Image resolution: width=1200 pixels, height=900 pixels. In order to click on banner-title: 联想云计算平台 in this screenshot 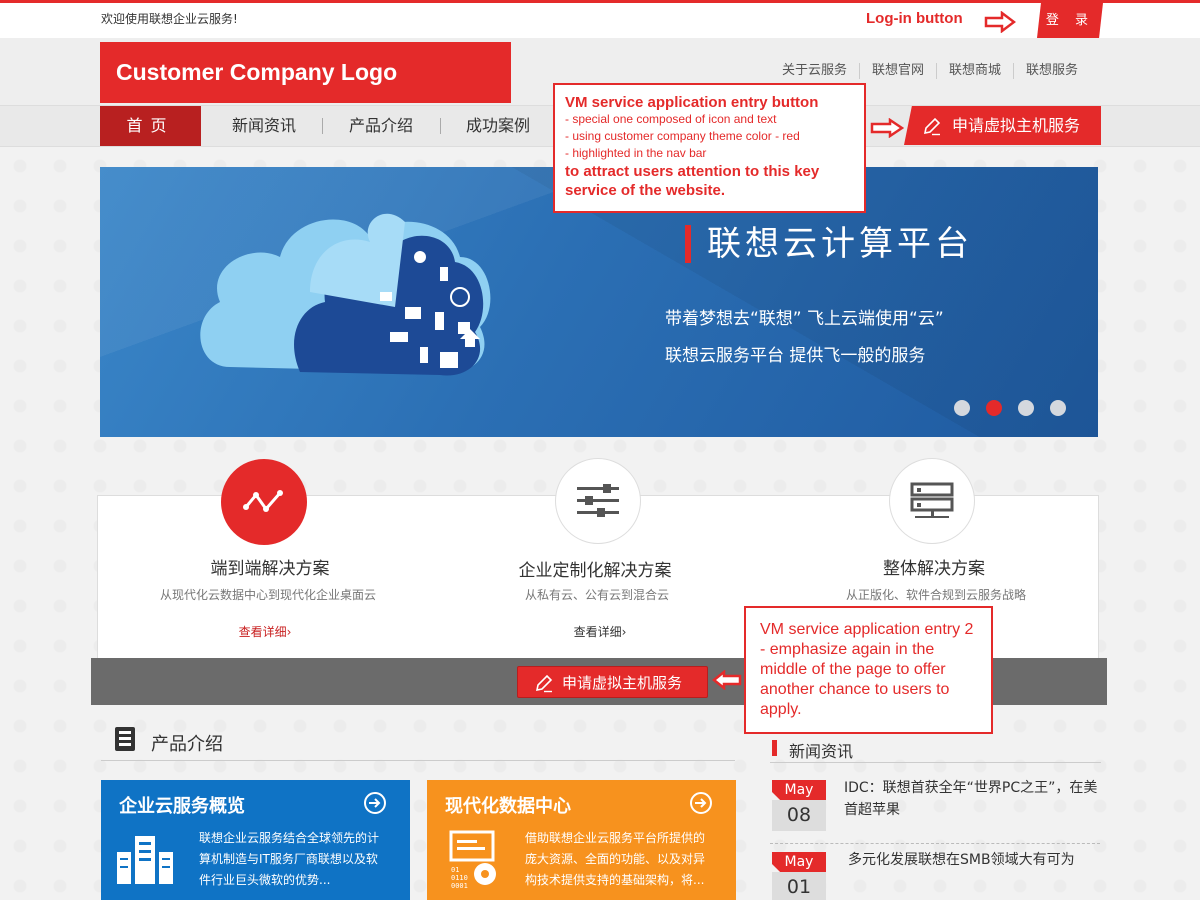, I will do `click(829, 244)`.